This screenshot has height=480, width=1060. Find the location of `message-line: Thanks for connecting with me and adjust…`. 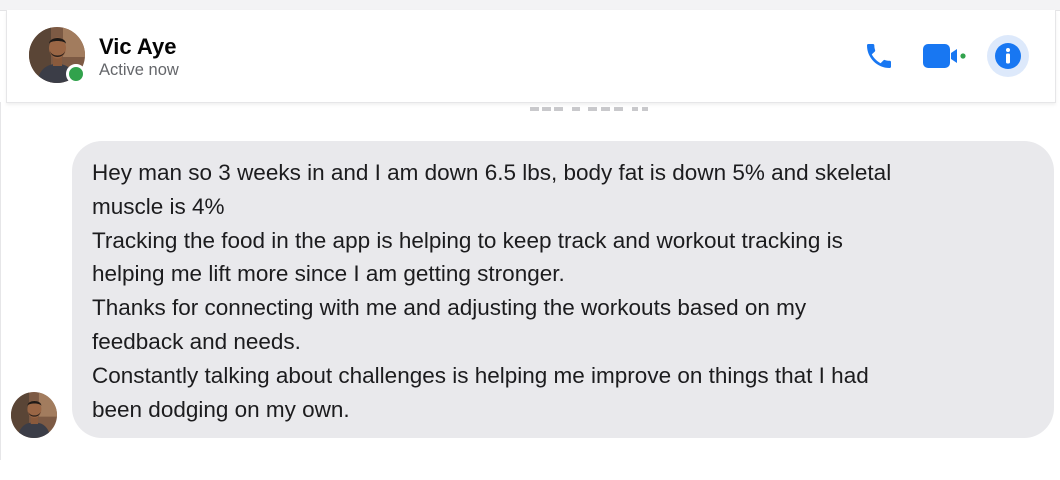

message-line: Thanks for connecting with me and adjust… is located at coordinates (449, 308).